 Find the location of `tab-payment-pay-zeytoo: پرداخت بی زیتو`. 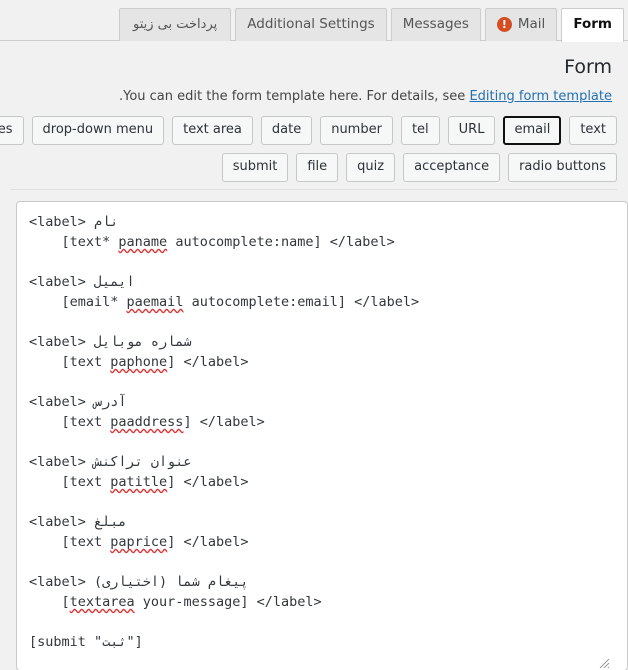

tab-payment-pay-zeytoo: پرداخت بی زیتو is located at coordinates (175, 24).